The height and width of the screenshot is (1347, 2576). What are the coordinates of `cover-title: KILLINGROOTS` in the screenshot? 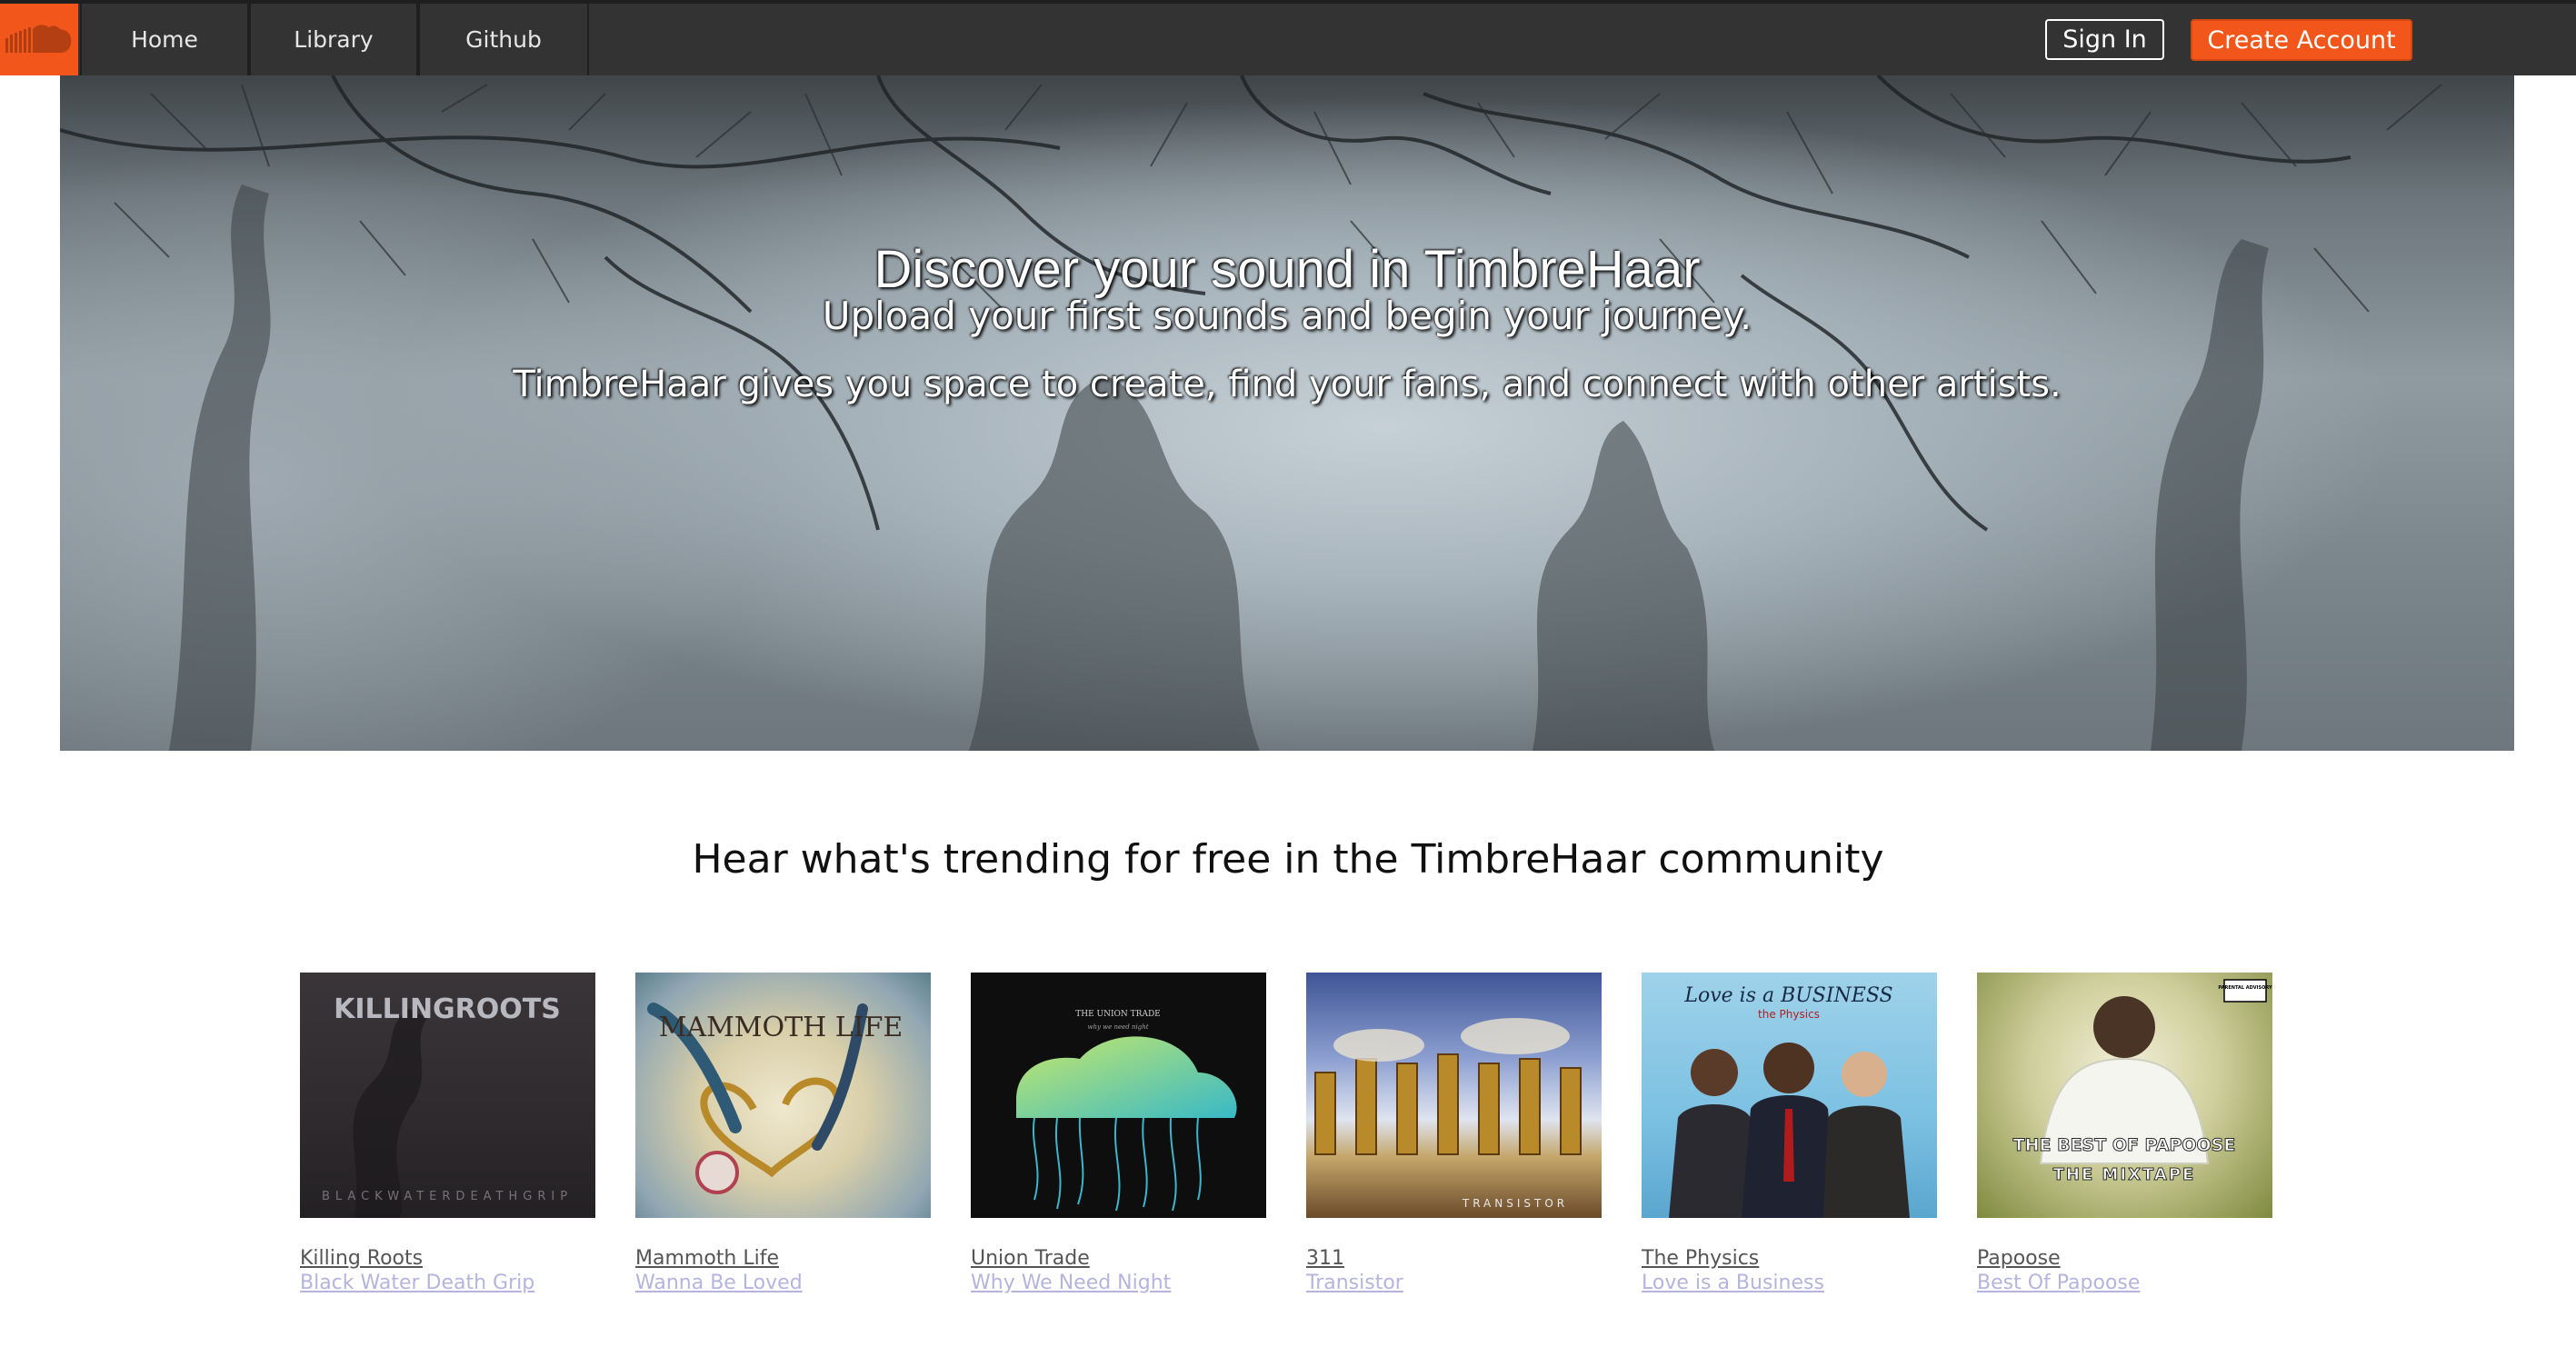 It's located at (447, 1009).